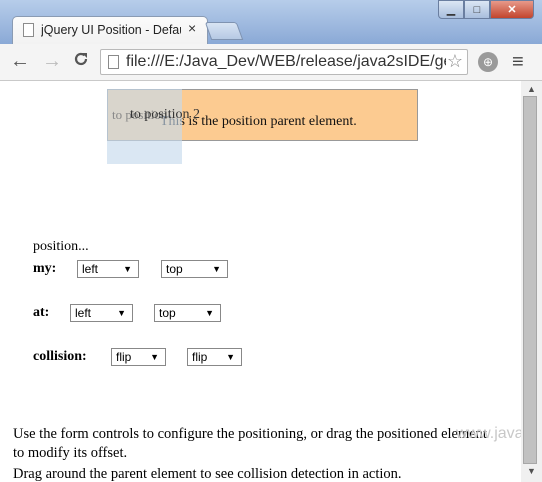 The image size is (542, 482). Describe the element at coordinates (224, 31) in the screenshot. I see `new-tab-button` at that location.